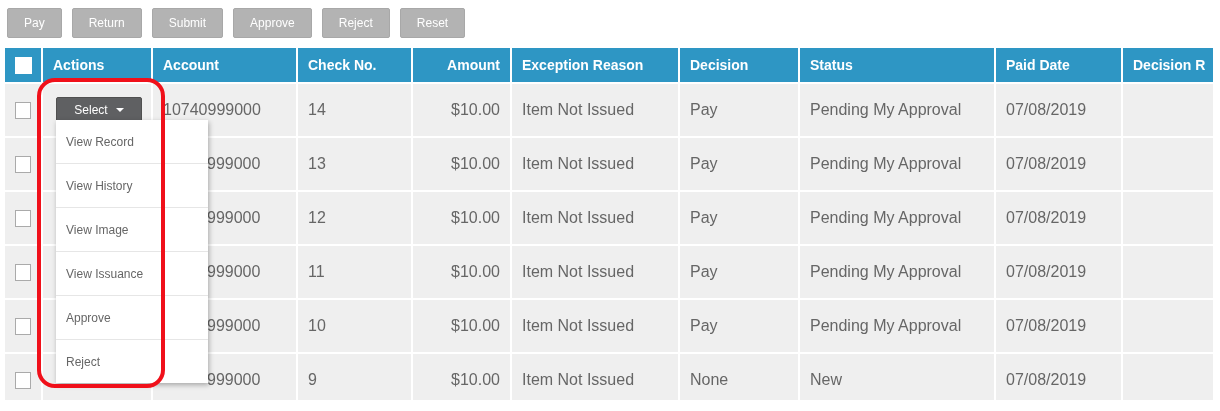 This screenshot has height=411, width=1220. Describe the element at coordinates (132, 186) in the screenshot. I see `menu-item: View History` at that location.